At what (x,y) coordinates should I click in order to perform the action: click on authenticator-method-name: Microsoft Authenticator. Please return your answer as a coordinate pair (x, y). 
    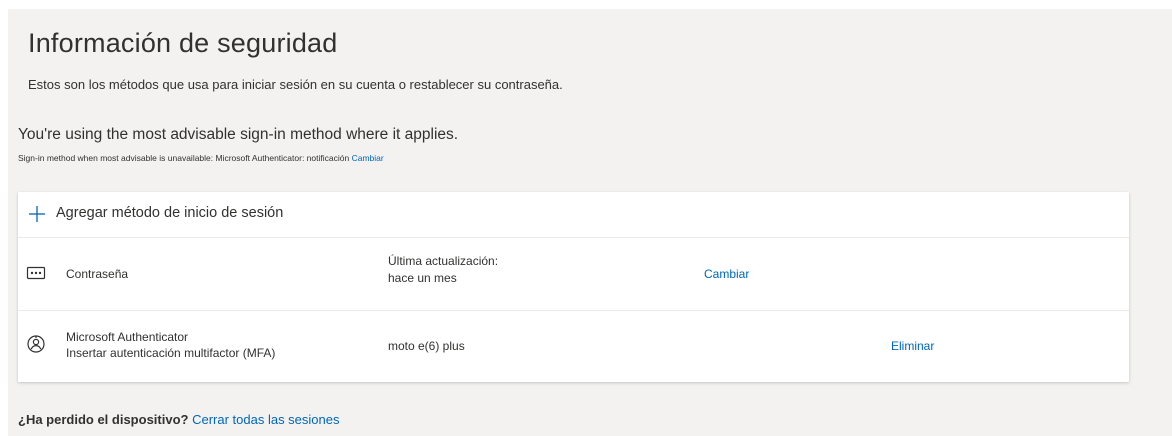
    Looking at the image, I should click on (127, 337).